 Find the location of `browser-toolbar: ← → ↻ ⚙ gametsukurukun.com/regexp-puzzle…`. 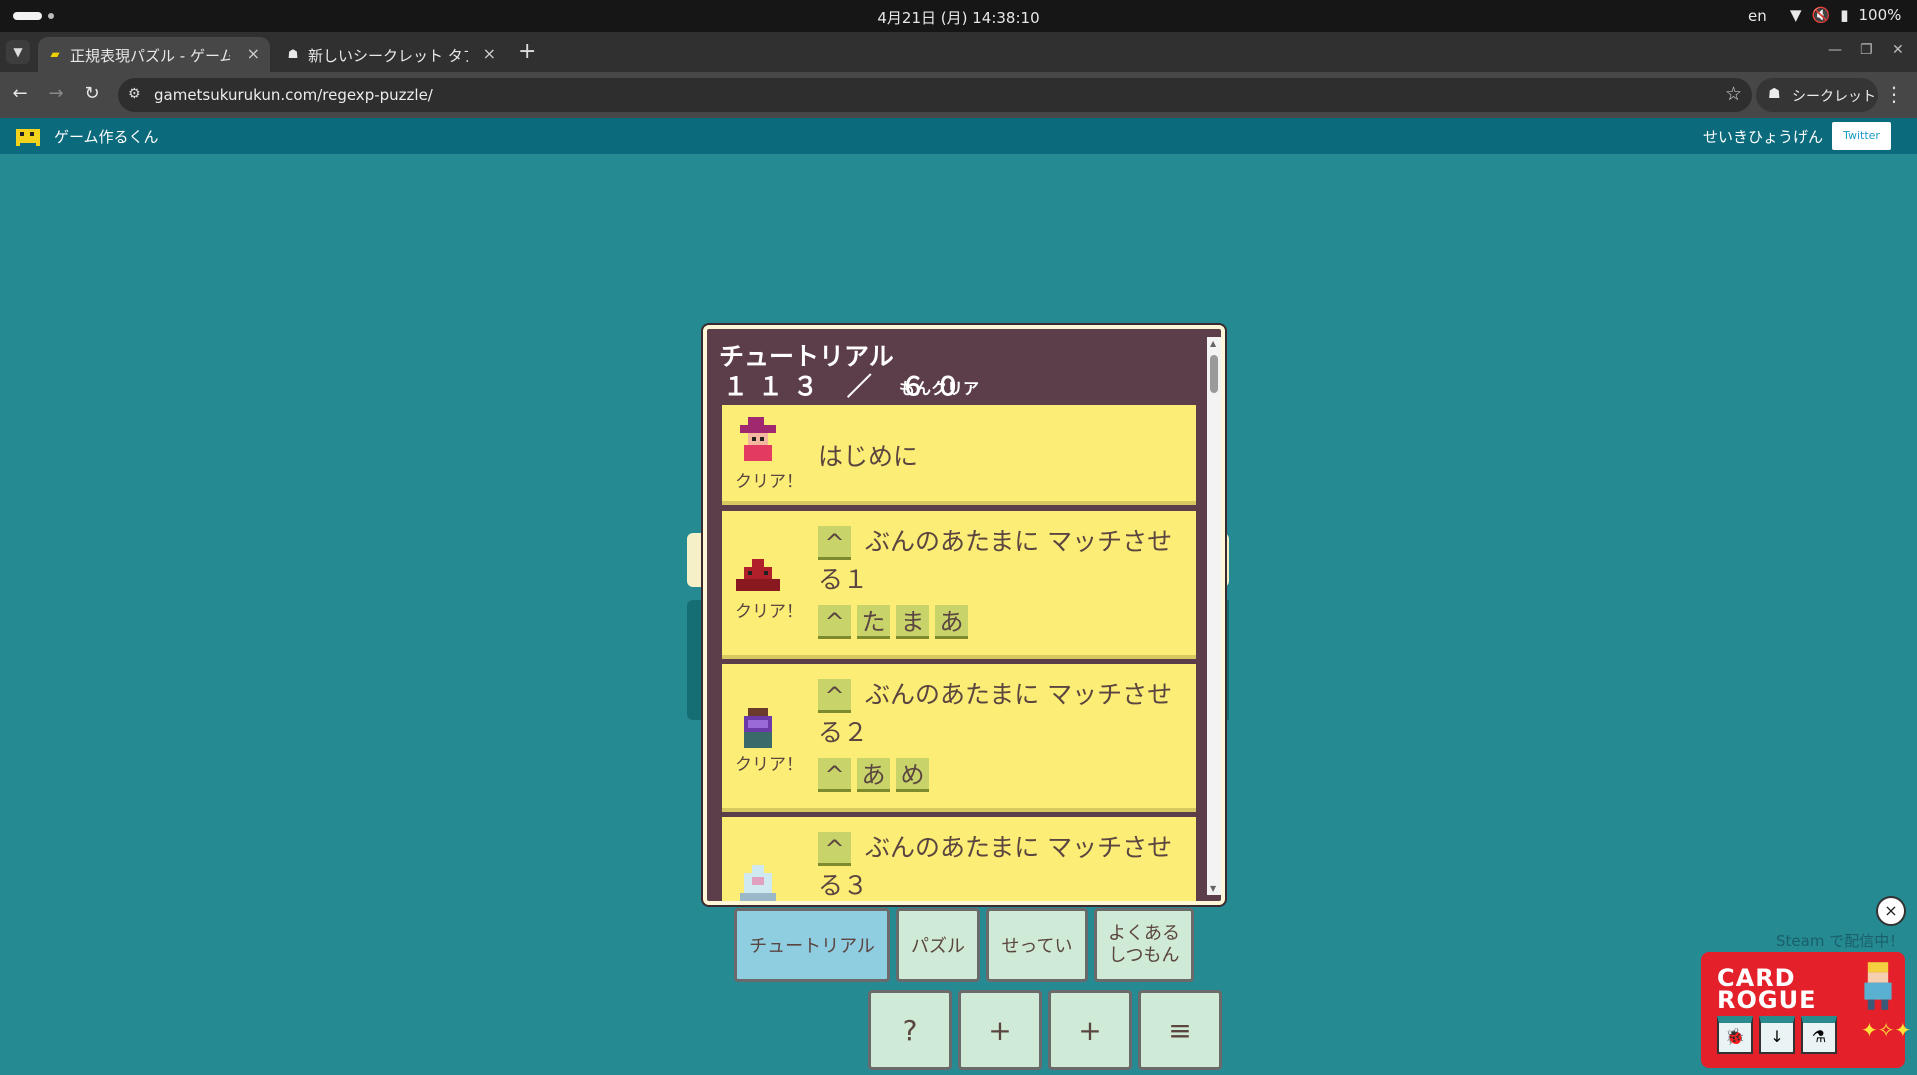

browser-toolbar: ← → ↻ ⚙ gametsukurukun.com/regexp-puzzle… is located at coordinates (958, 95).